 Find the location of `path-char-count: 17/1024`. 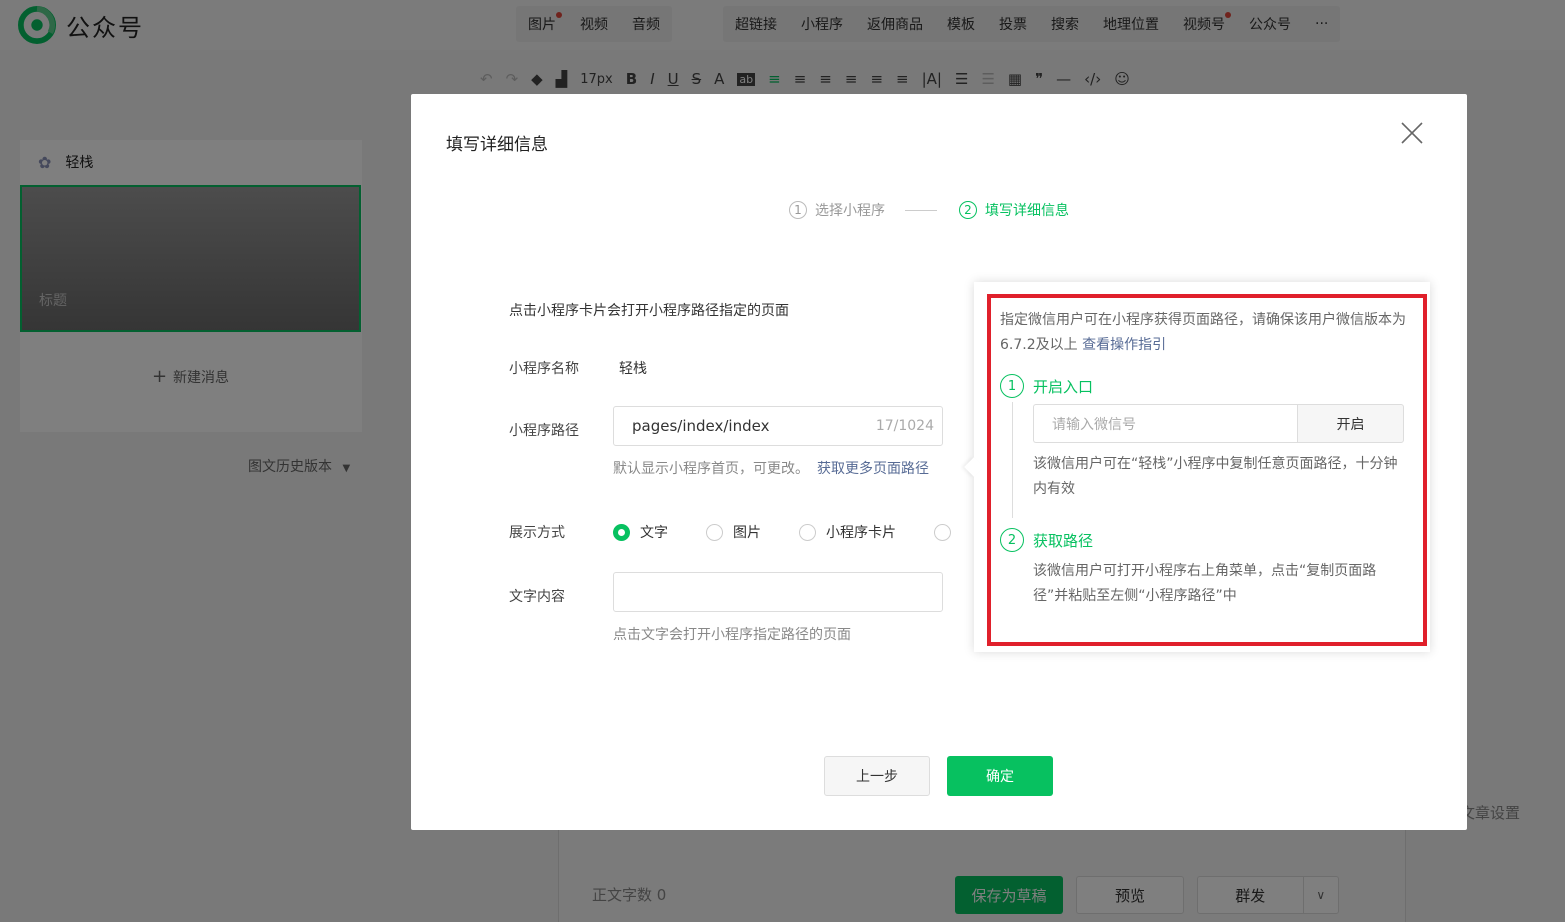

path-char-count: 17/1024 is located at coordinates (904, 426).